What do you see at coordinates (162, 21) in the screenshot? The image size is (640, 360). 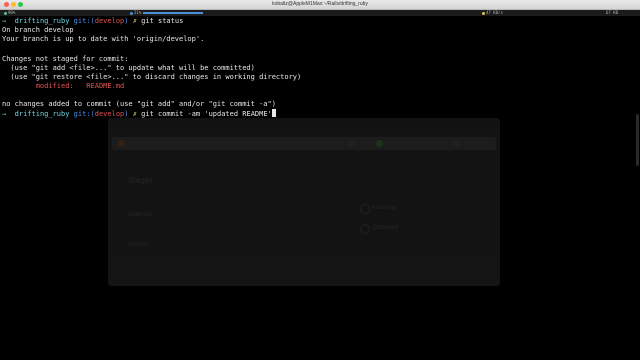 I see `command-git-status: git status` at bounding box center [162, 21].